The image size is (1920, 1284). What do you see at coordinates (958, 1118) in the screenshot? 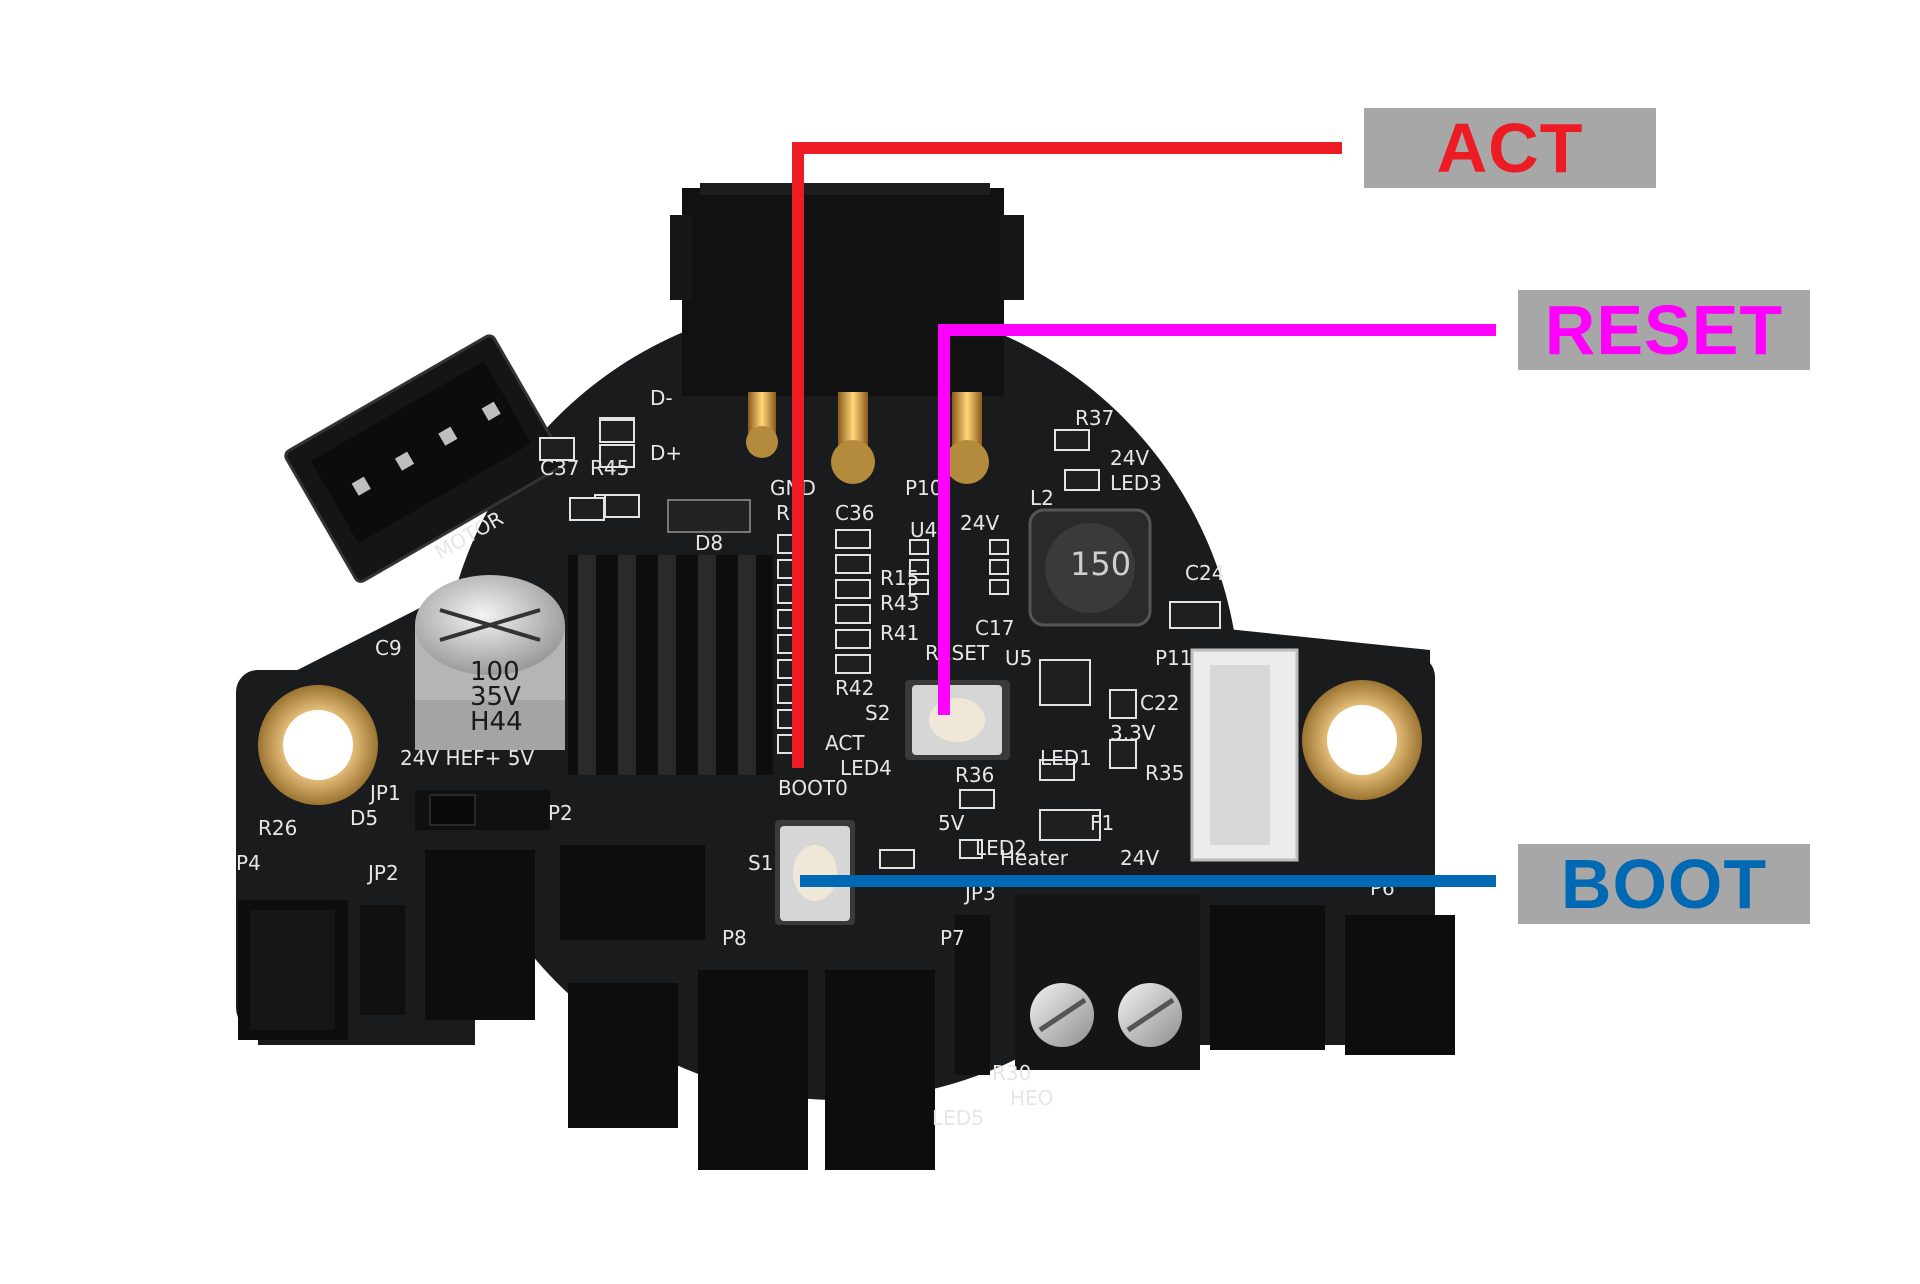
I see `silk-led5: LED5` at bounding box center [958, 1118].